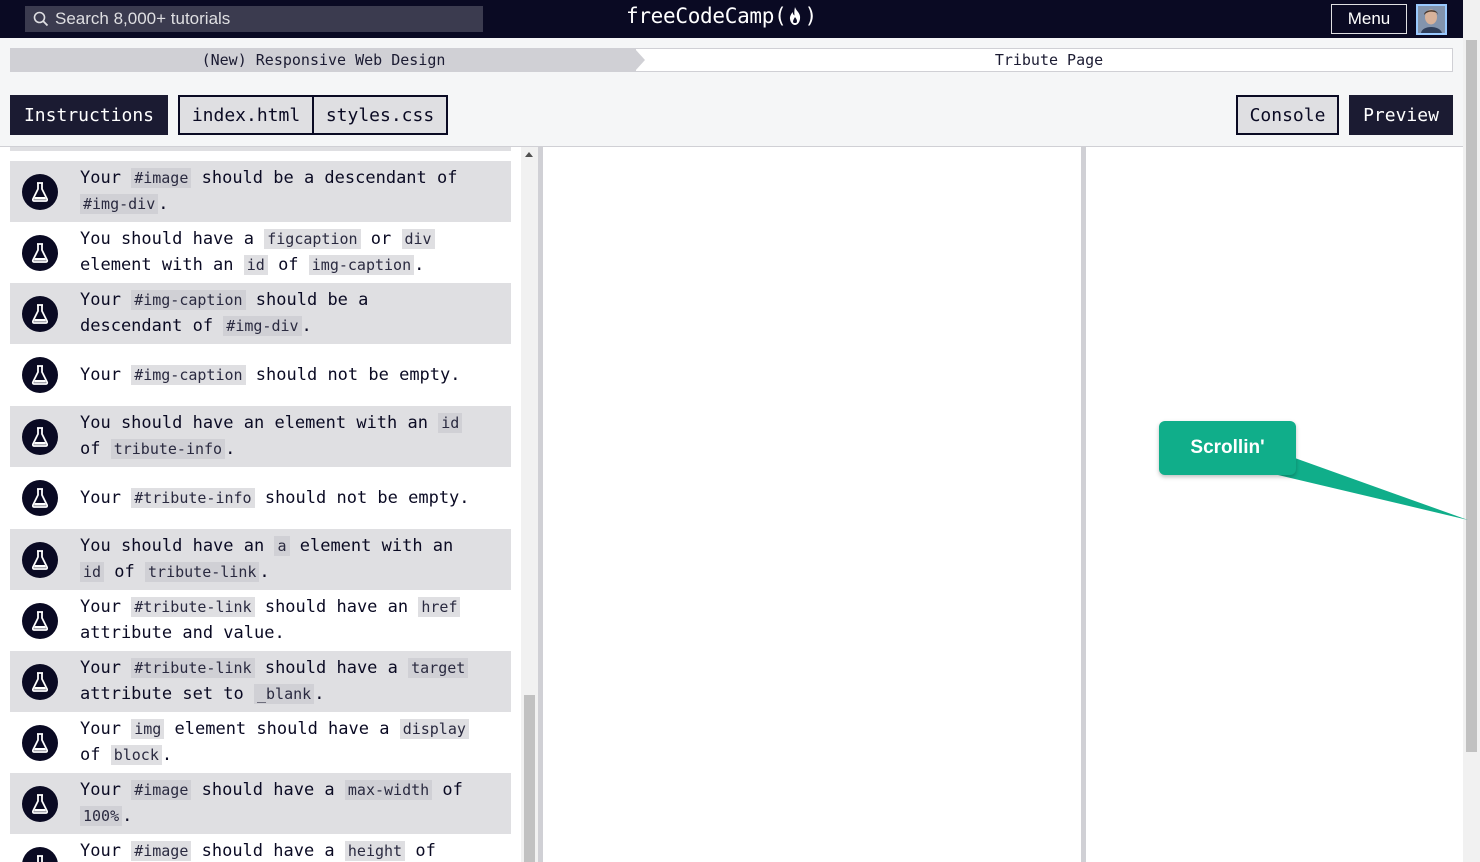 This screenshot has height=862, width=1480. I want to click on callout-bubble: Scrollin', so click(1227, 448).